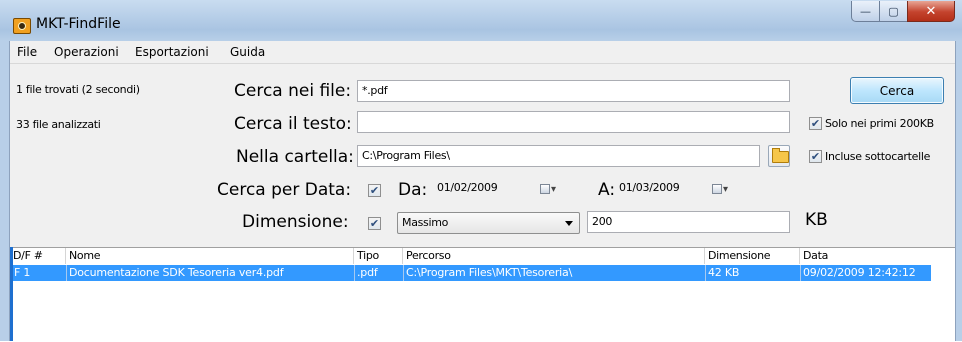  Describe the element at coordinates (378, 256) in the screenshot. I see `column-header-tipo: Tipo` at that location.